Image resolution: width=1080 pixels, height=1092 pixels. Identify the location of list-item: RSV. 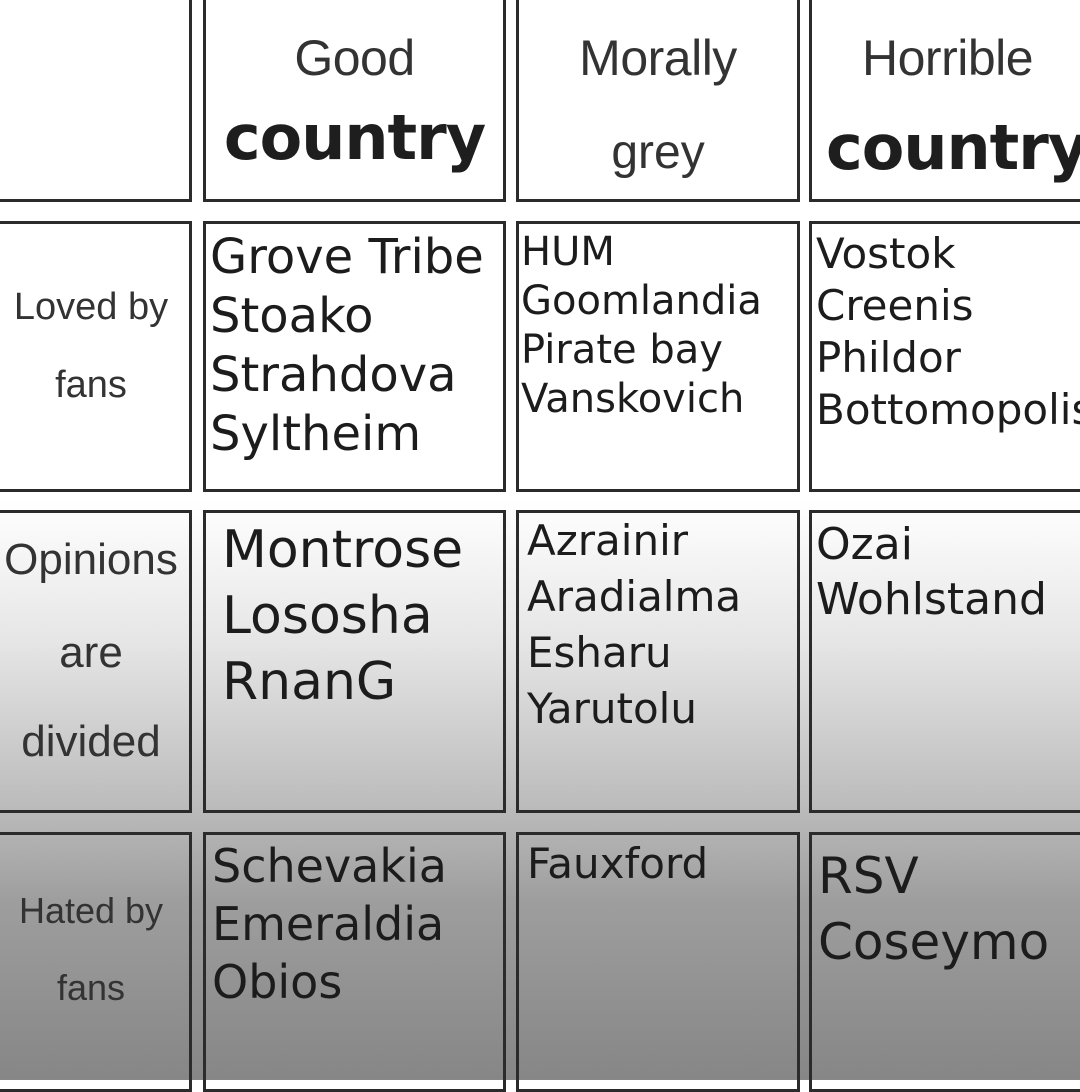
(868, 876).